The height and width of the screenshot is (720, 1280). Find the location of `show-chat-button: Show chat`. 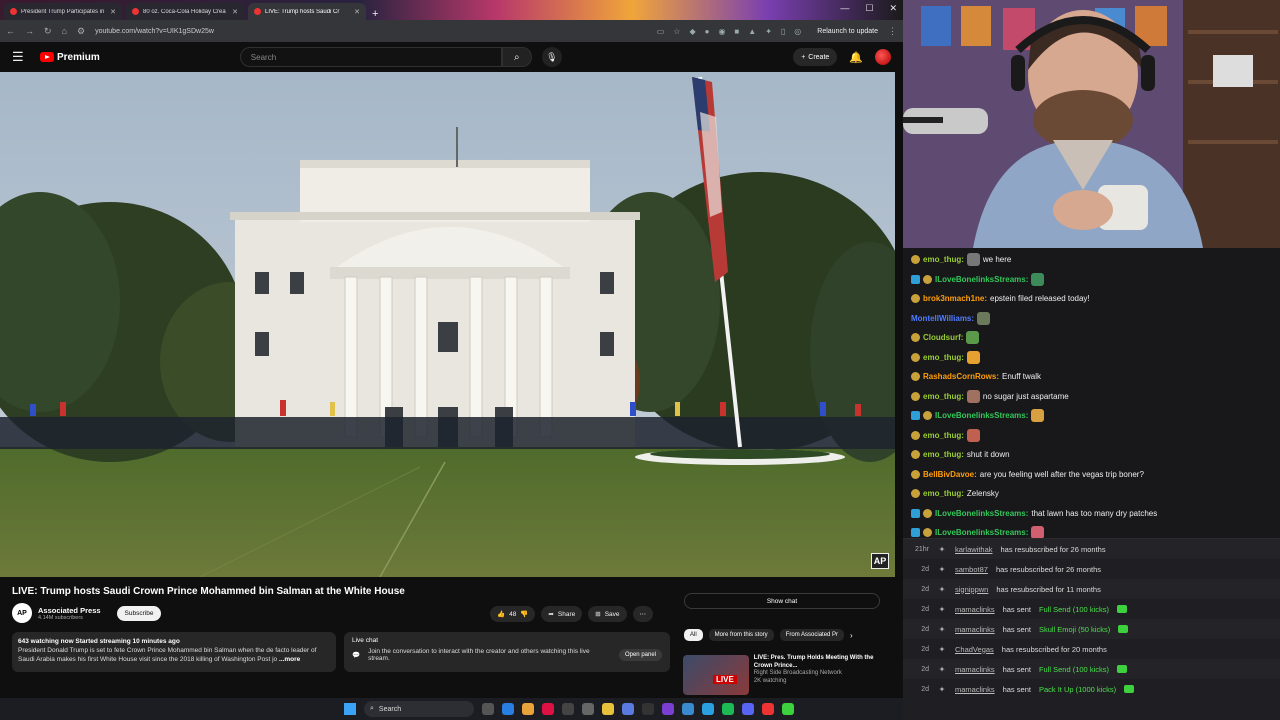

show-chat-button: Show chat is located at coordinates (782, 601).